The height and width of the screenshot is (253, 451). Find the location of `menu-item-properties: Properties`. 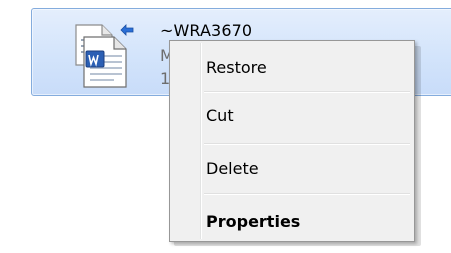

menu-item-properties: Properties is located at coordinates (292, 222).